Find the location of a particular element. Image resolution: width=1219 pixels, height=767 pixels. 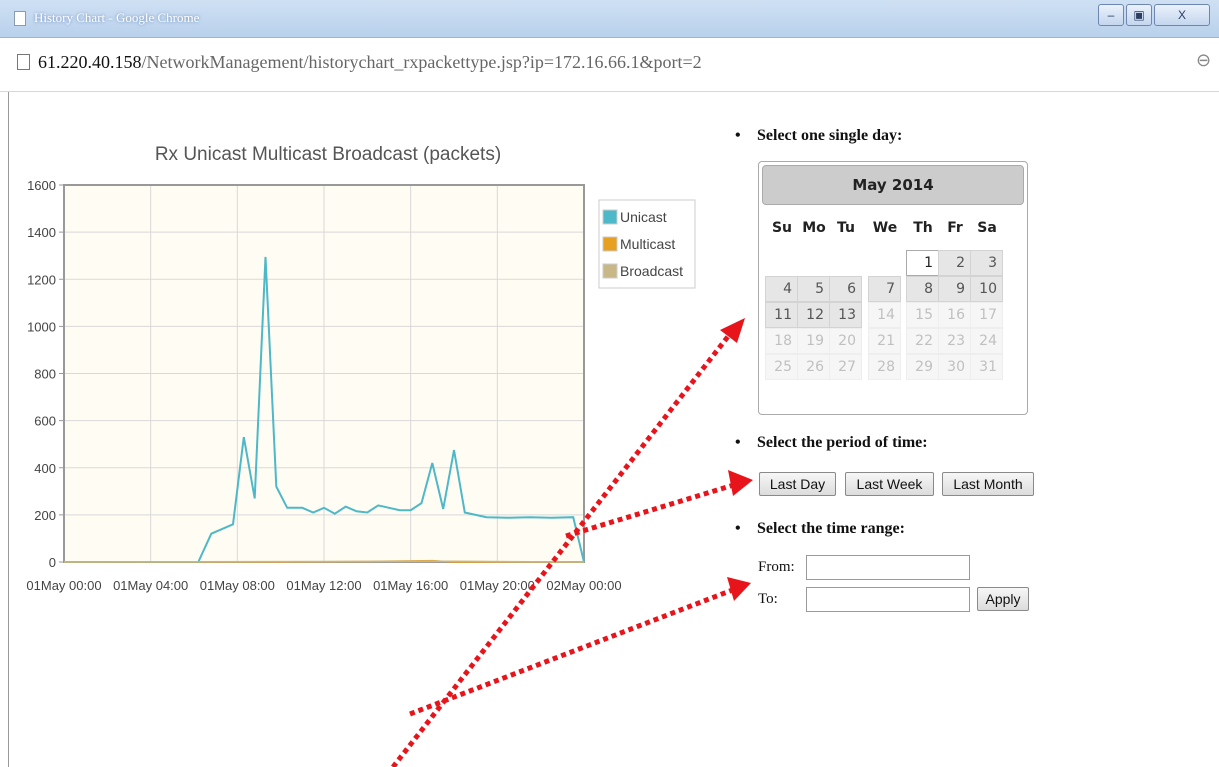

weekday-tu: Tu is located at coordinates (846, 228).